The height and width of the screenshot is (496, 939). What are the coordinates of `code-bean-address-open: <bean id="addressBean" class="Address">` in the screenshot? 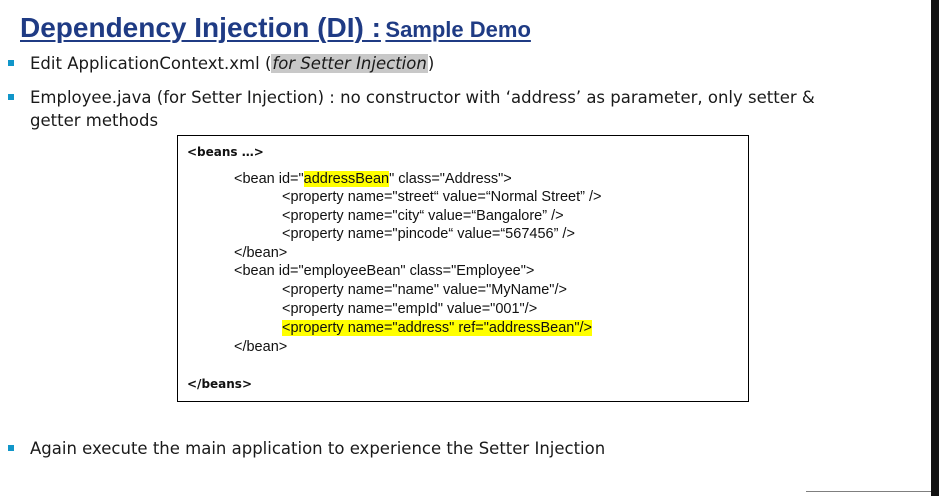 It's located at (373, 179).